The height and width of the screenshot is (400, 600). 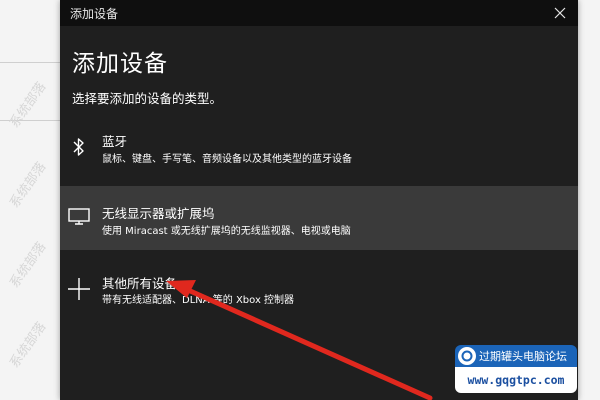 What do you see at coordinates (226, 231) in the screenshot?
I see `option-description: 使用 Miracast 或无线扩展坞的无线监视器、电视或电脑` at bounding box center [226, 231].